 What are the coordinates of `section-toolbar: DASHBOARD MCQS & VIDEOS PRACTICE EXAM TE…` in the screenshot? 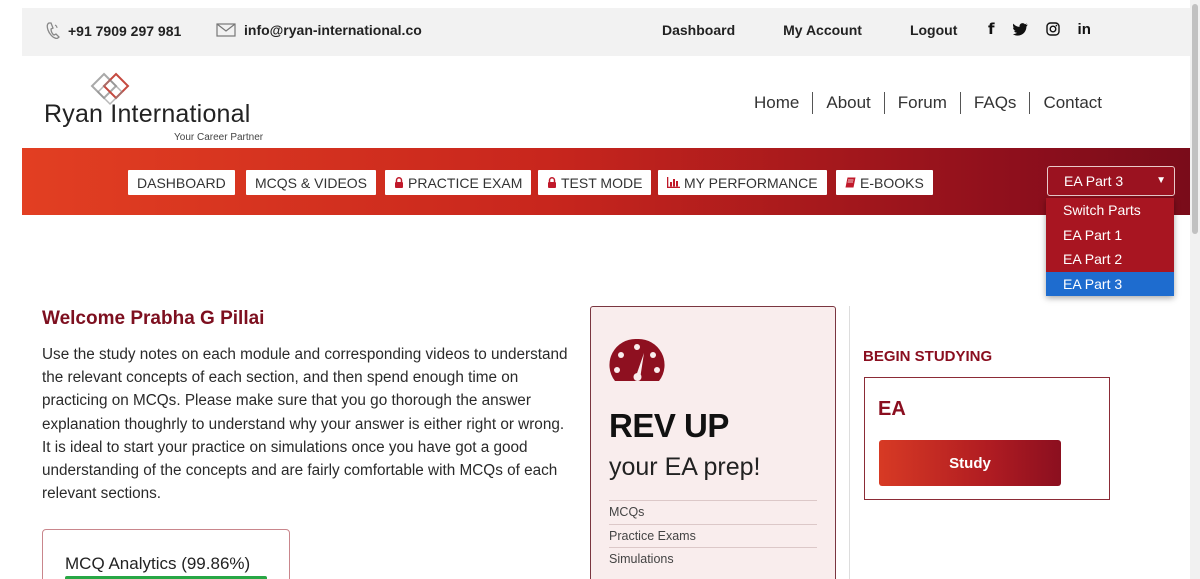 It's located at (606, 181).